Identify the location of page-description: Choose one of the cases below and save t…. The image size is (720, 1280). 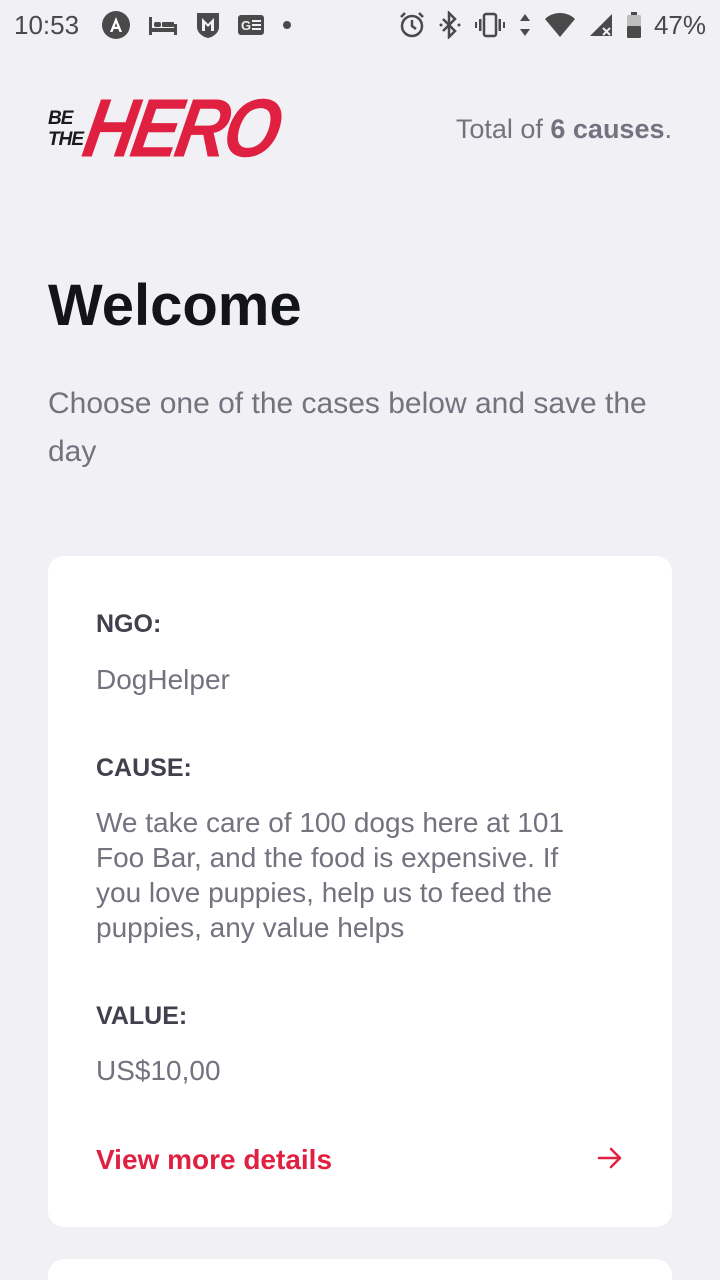
(347, 427).